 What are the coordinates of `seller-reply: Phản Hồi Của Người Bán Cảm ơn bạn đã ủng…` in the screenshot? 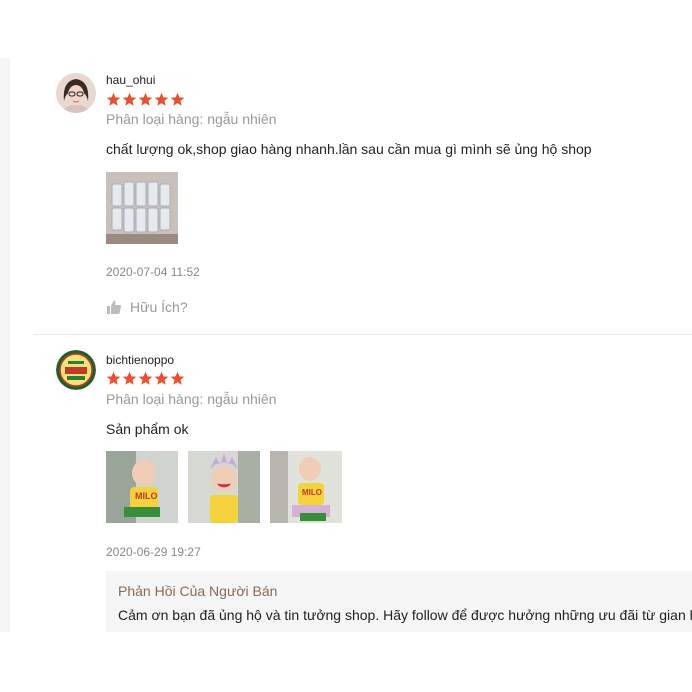 It's located at (399, 601).